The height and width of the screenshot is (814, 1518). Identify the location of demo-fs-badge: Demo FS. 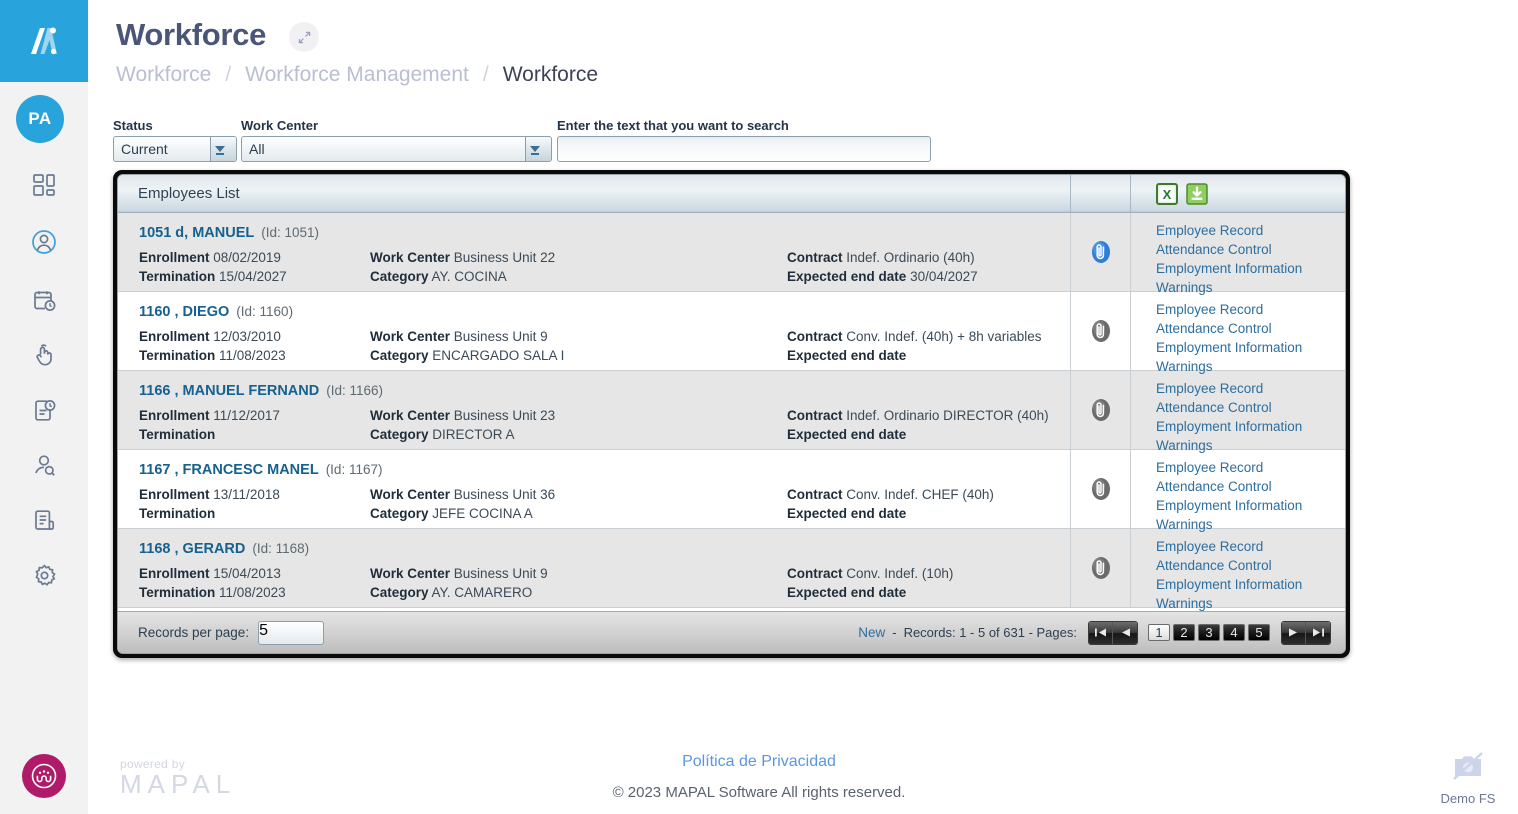
(1468, 778).